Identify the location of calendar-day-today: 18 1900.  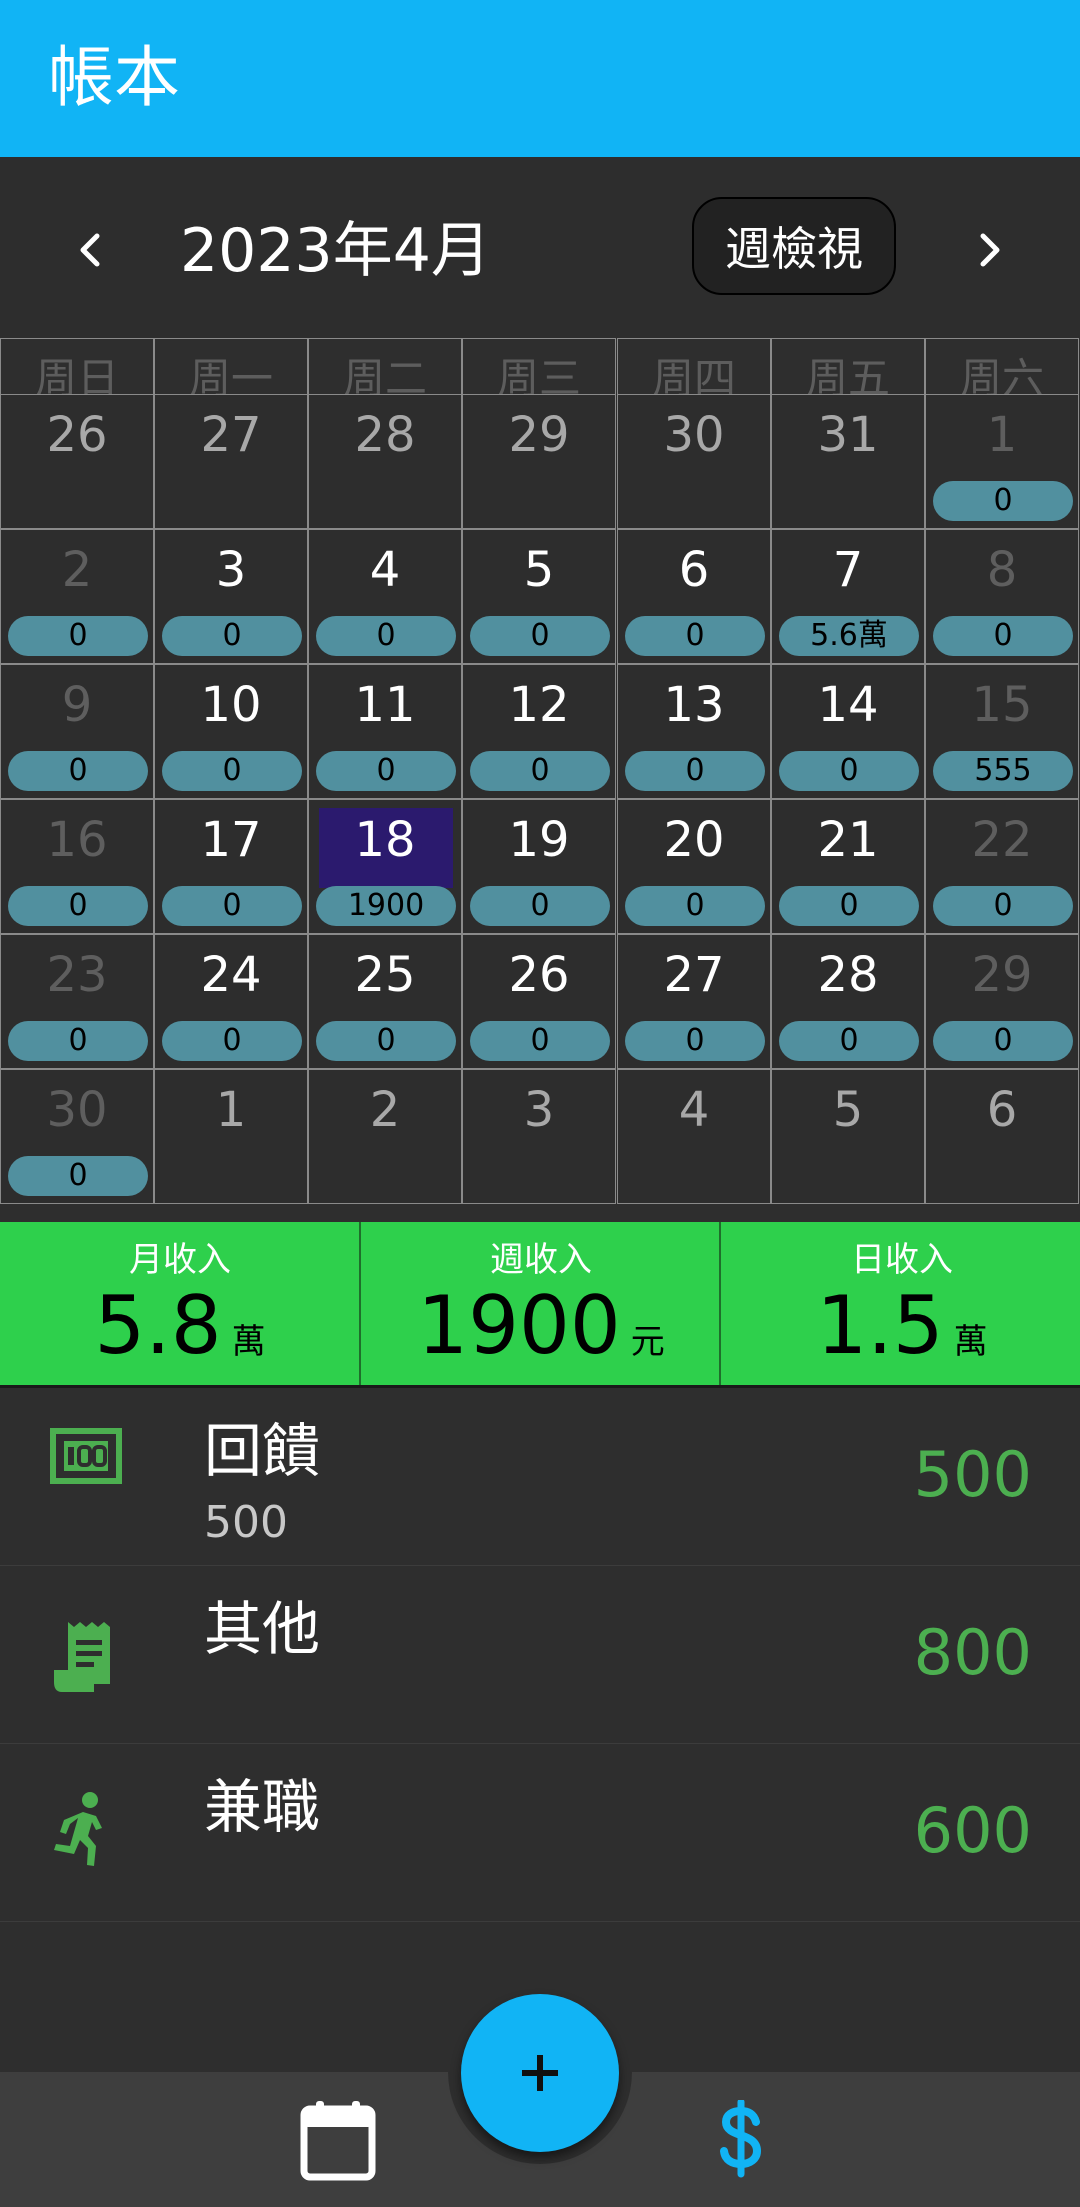
(385, 866).